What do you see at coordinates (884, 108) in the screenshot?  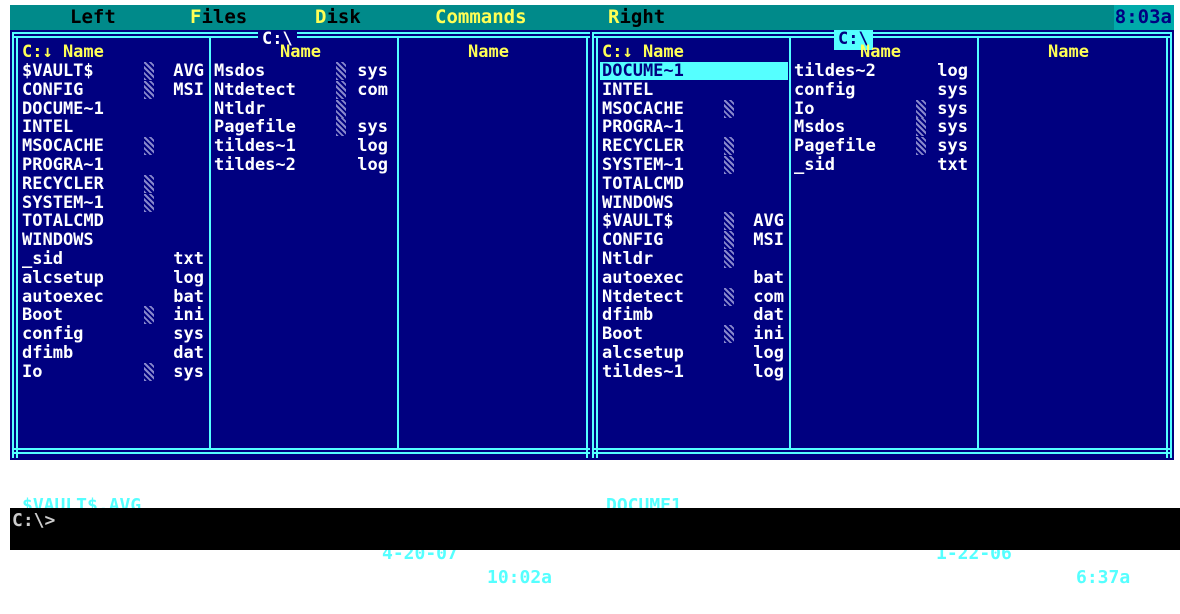 I see `right-panel-file-row: Io sys` at bounding box center [884, 108].